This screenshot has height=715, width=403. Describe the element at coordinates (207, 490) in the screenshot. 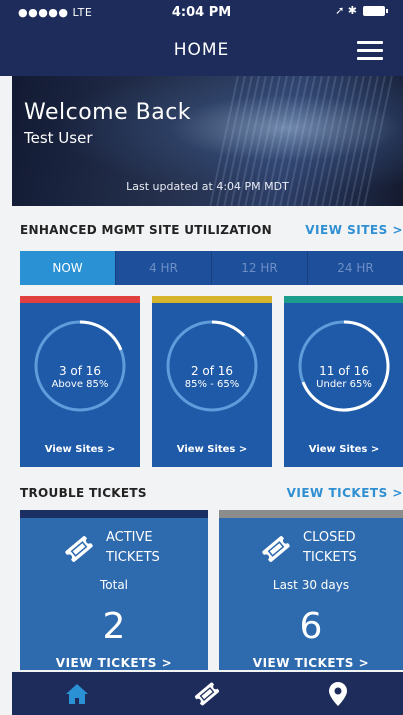

I see `tickets-header: TROUBLE TICKETS VIEW TICKETS >` at that location.